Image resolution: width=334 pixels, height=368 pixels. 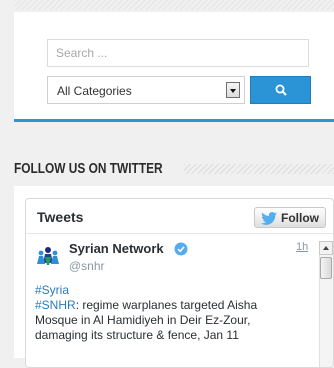 I want to click on verified-badge-icon, so click(x=181, y=249).